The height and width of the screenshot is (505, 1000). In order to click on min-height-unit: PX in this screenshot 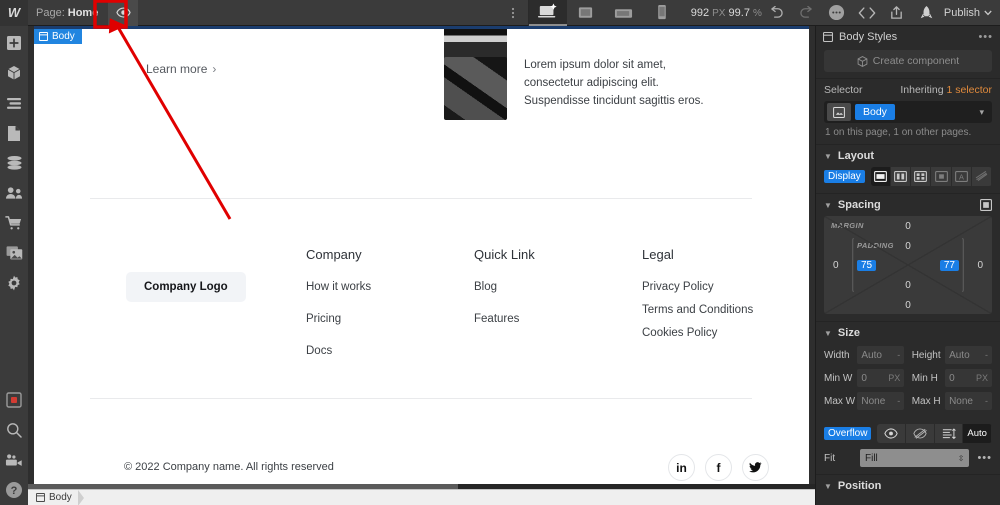, I will do `click(981, 378)`.